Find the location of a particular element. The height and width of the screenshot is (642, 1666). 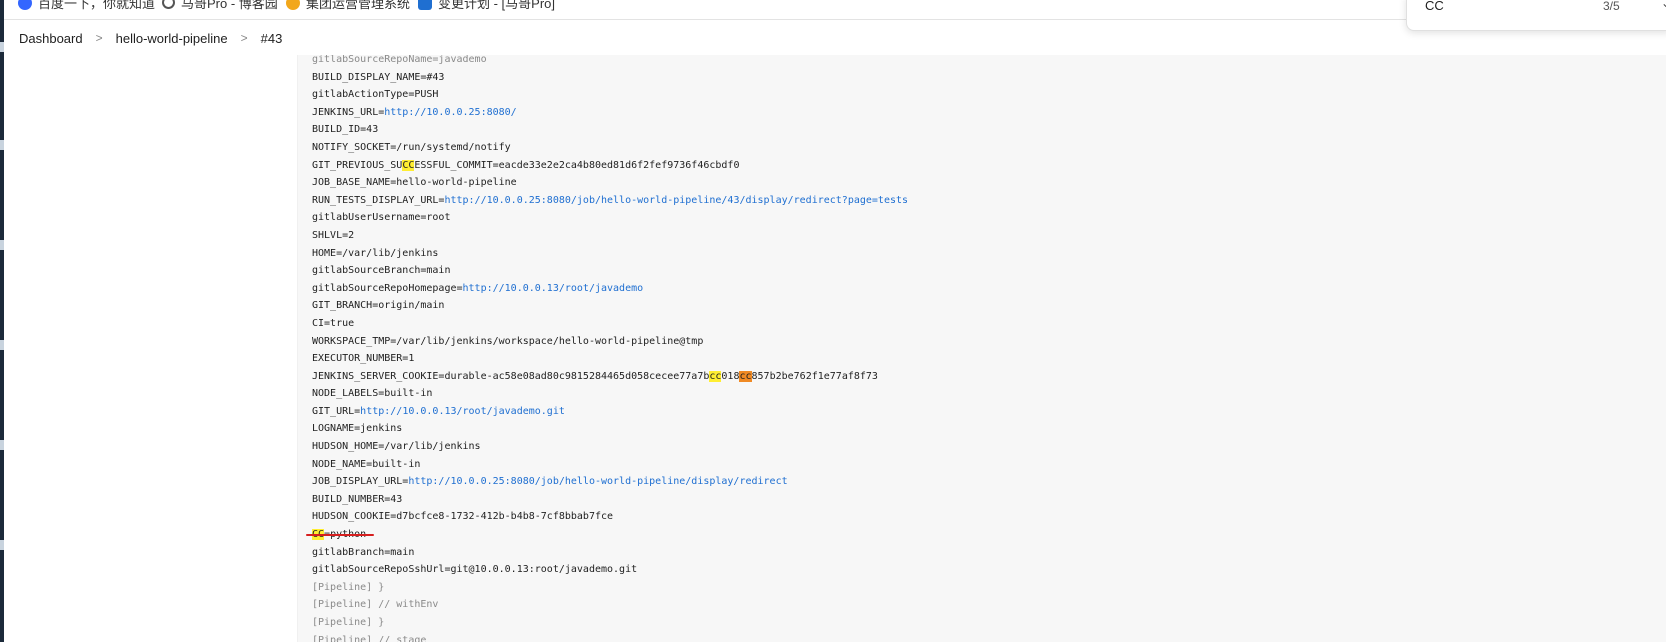

console-line: HUDSON_HOME=/var/lib/jenkins is located at coordinates (610, 447).